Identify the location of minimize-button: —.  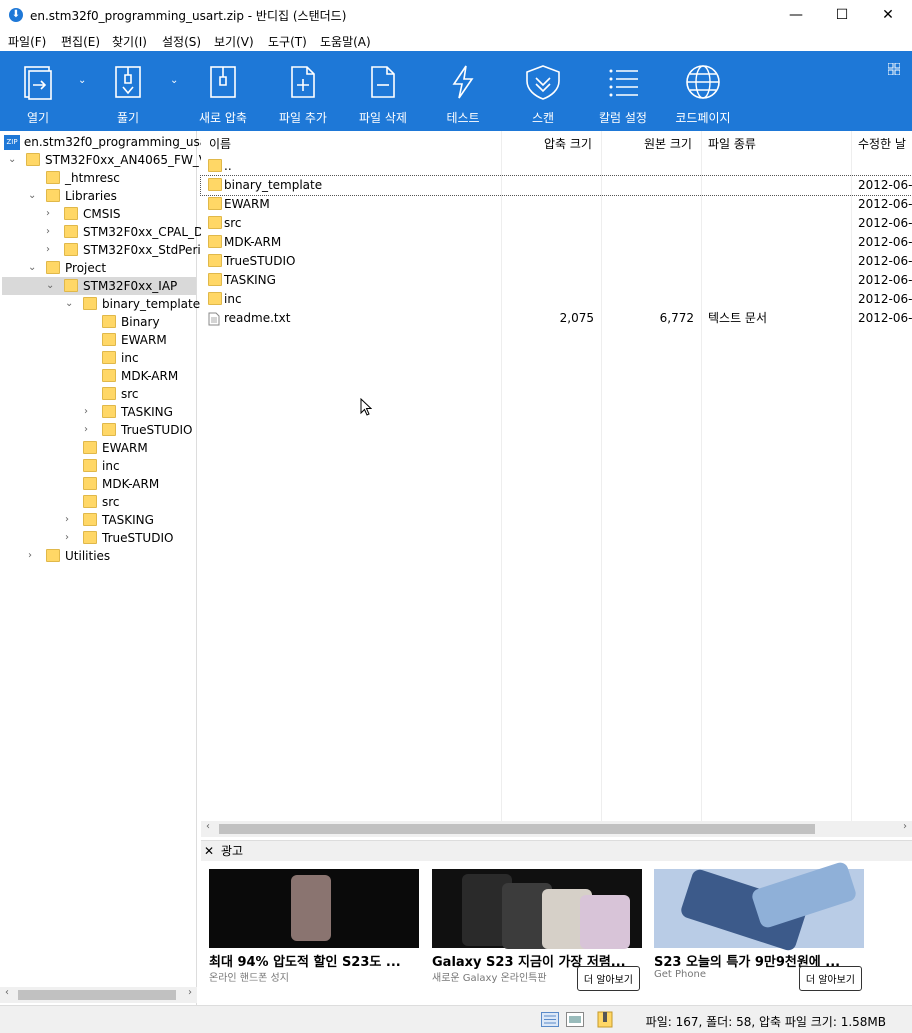
(796, 15).